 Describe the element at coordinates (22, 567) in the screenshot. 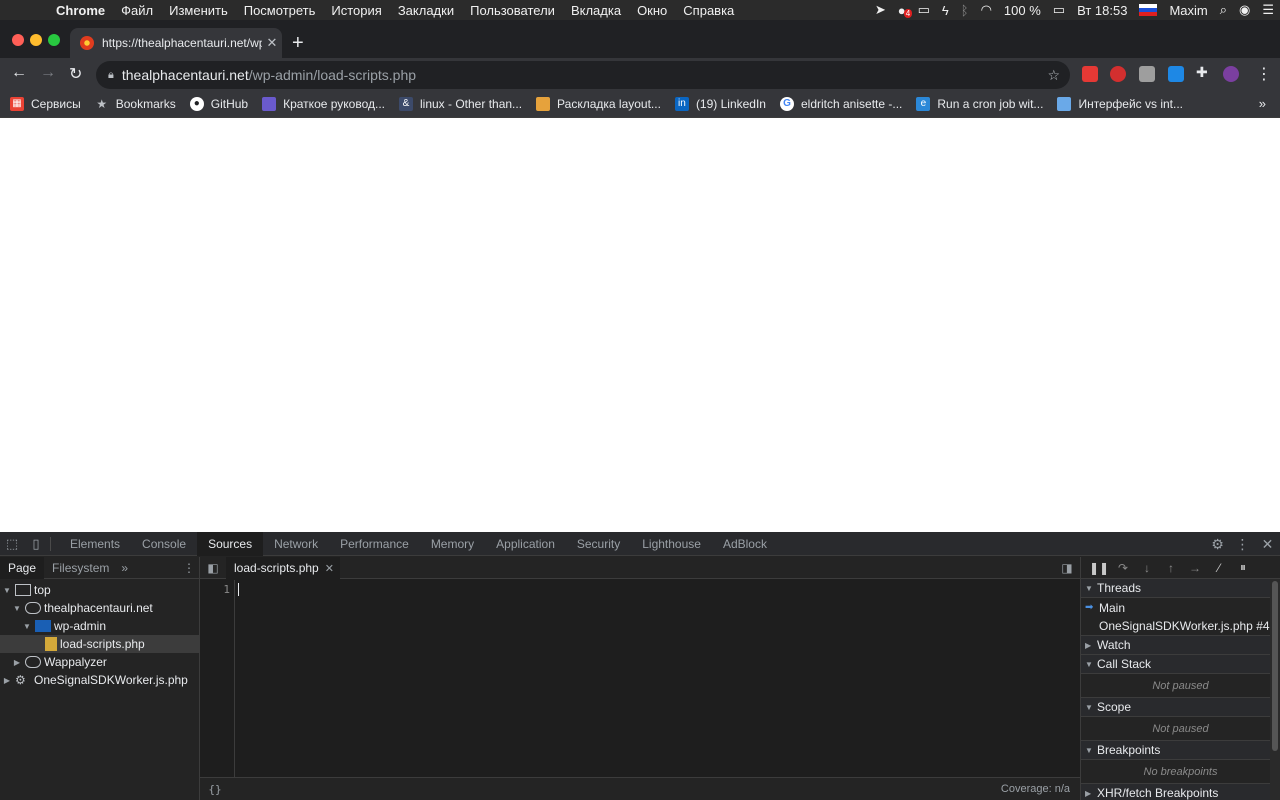

I see `tab-page: Page` at that location.